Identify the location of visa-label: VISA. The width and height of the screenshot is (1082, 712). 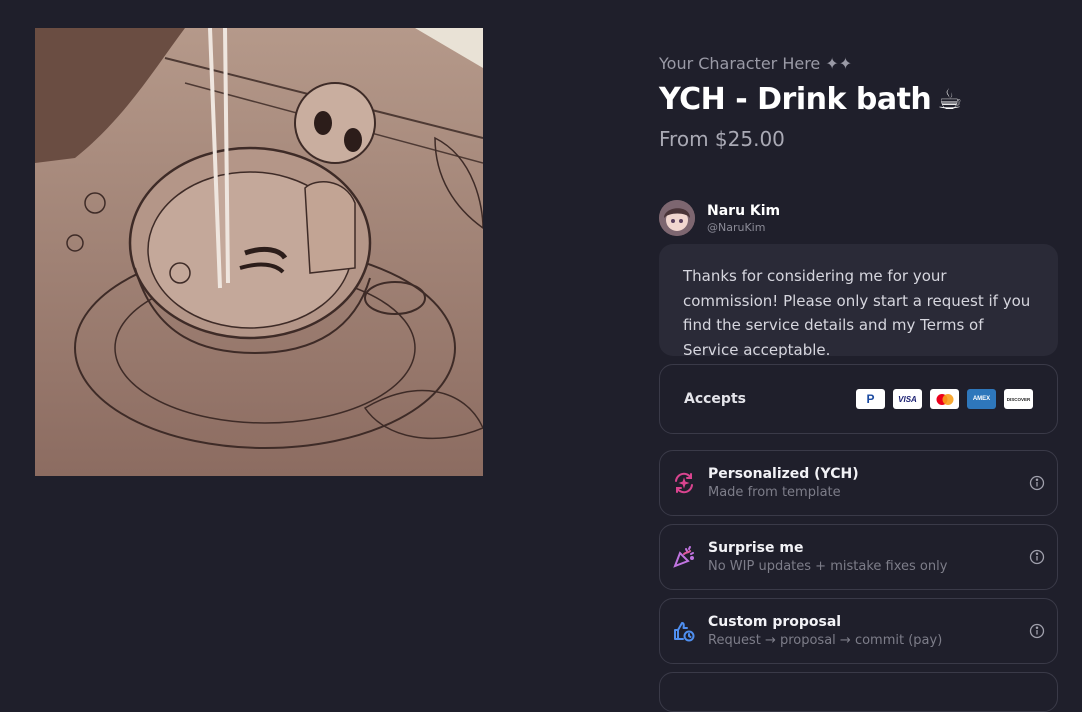
(907, 399).